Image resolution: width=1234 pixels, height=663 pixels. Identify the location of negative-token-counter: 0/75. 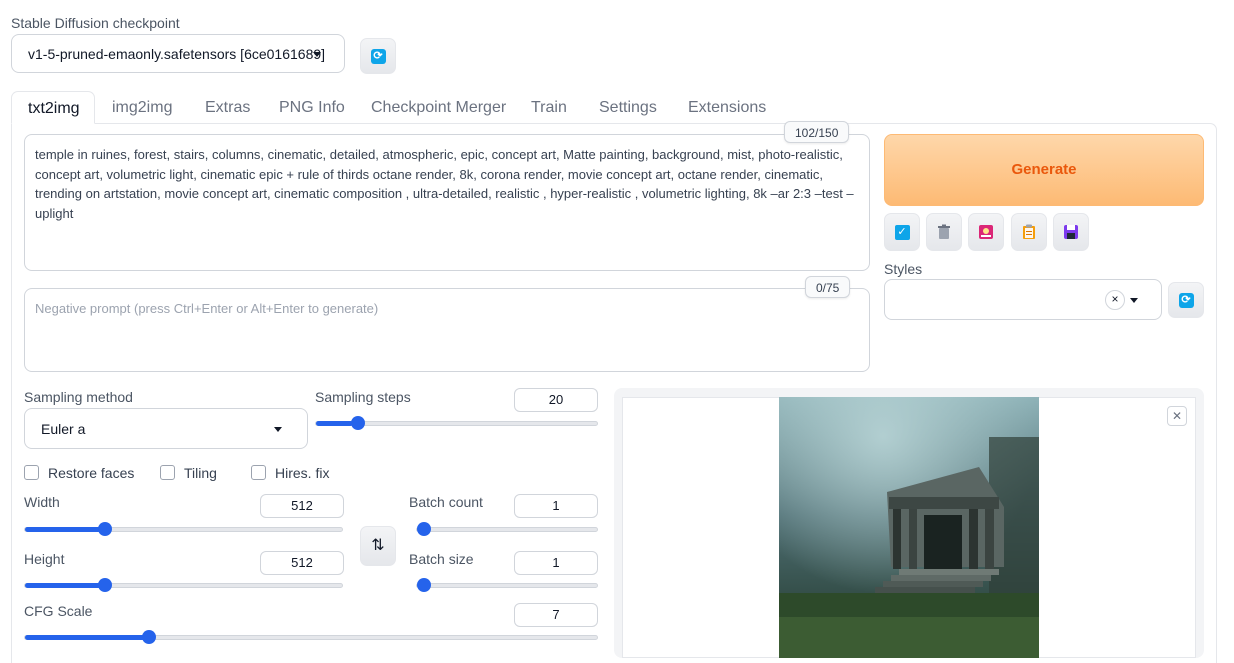
(828, 287).